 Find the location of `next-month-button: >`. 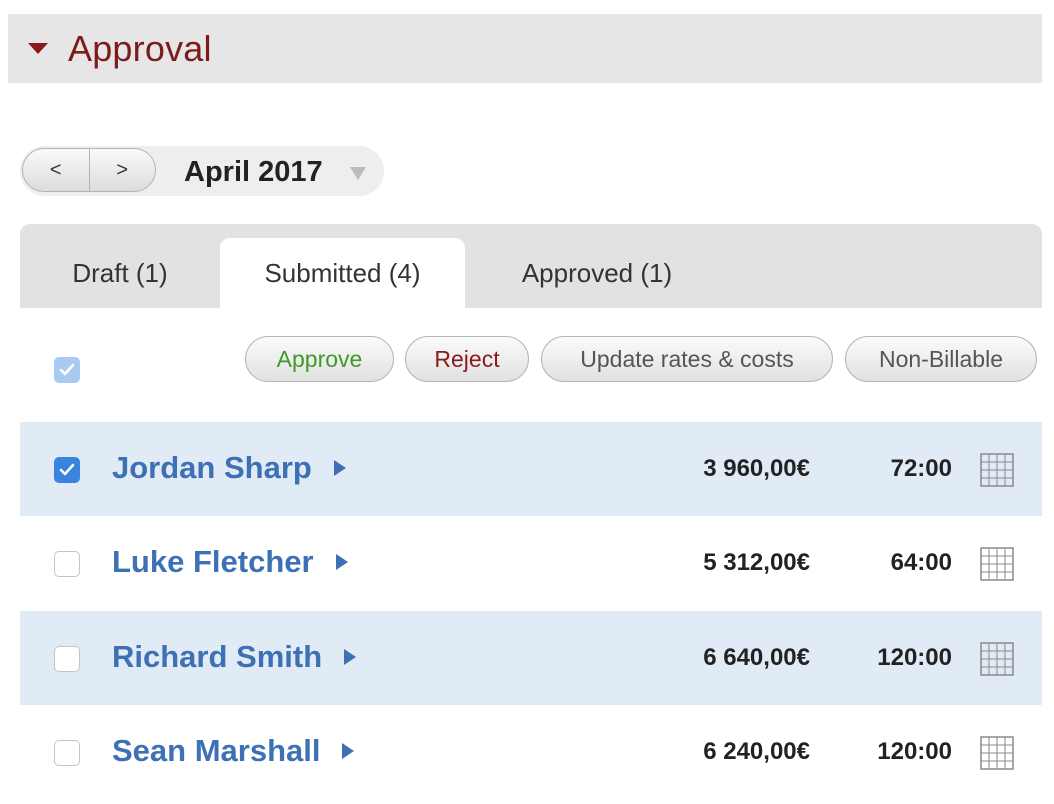

next-month-button: > is located at coordinates (122, 170).